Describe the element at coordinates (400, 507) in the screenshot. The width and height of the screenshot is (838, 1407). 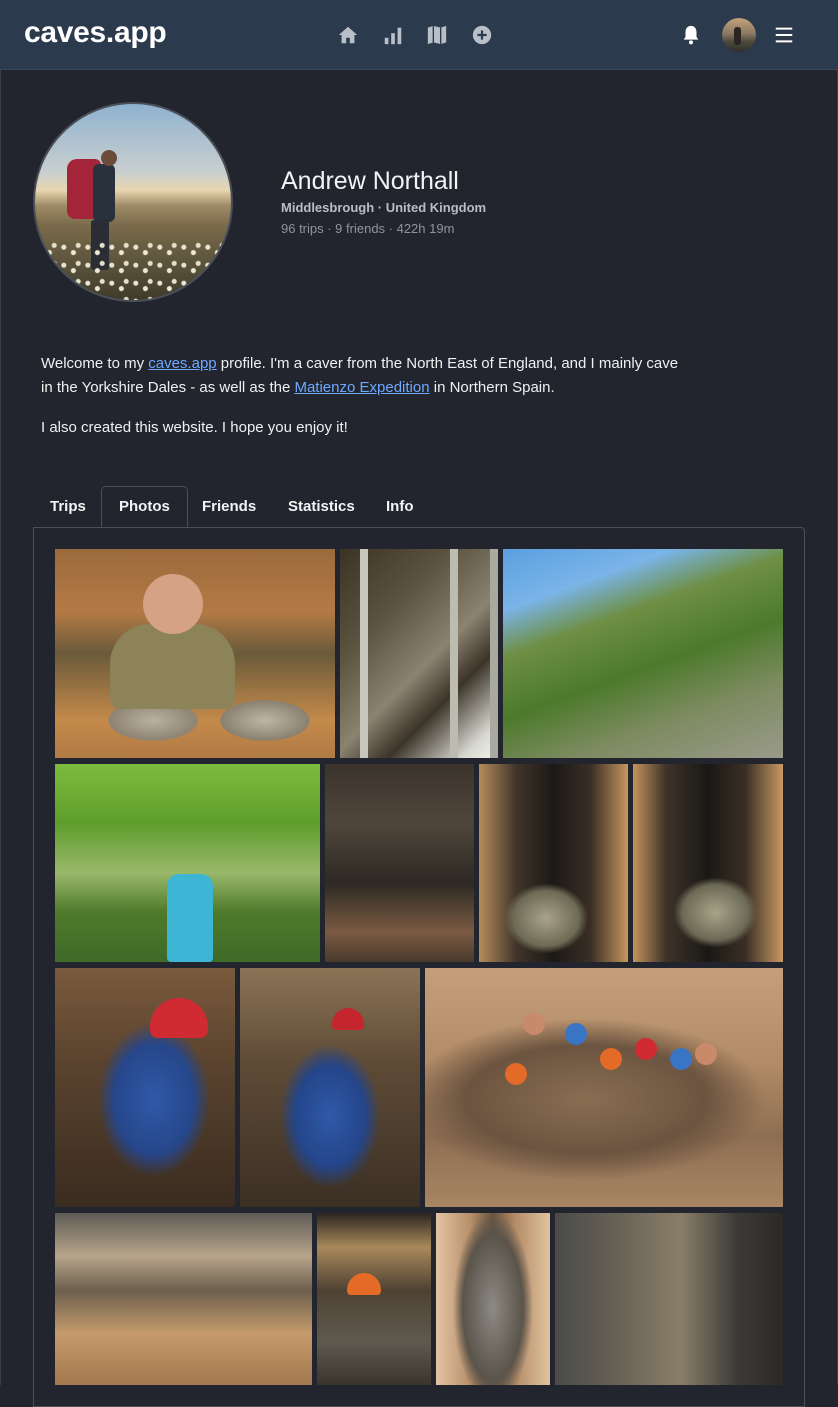
I see `tab-info: Info` at that location.